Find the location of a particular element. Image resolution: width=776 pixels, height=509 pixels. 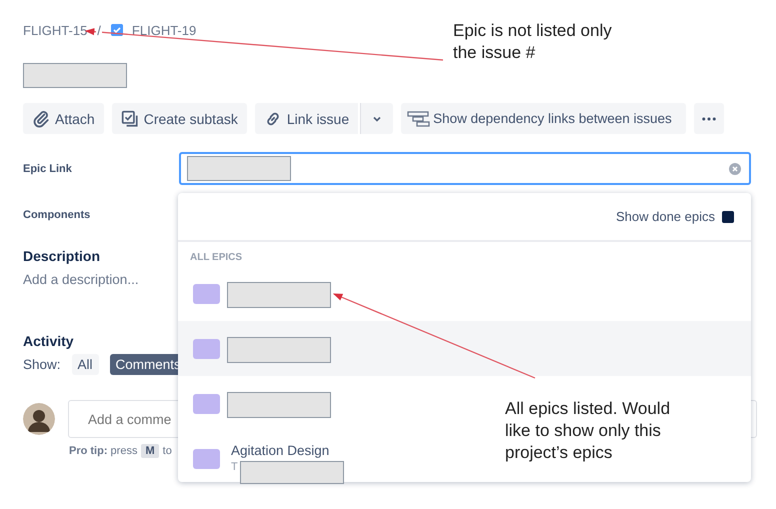

field-label: Components is located at coordinates (57, 215).